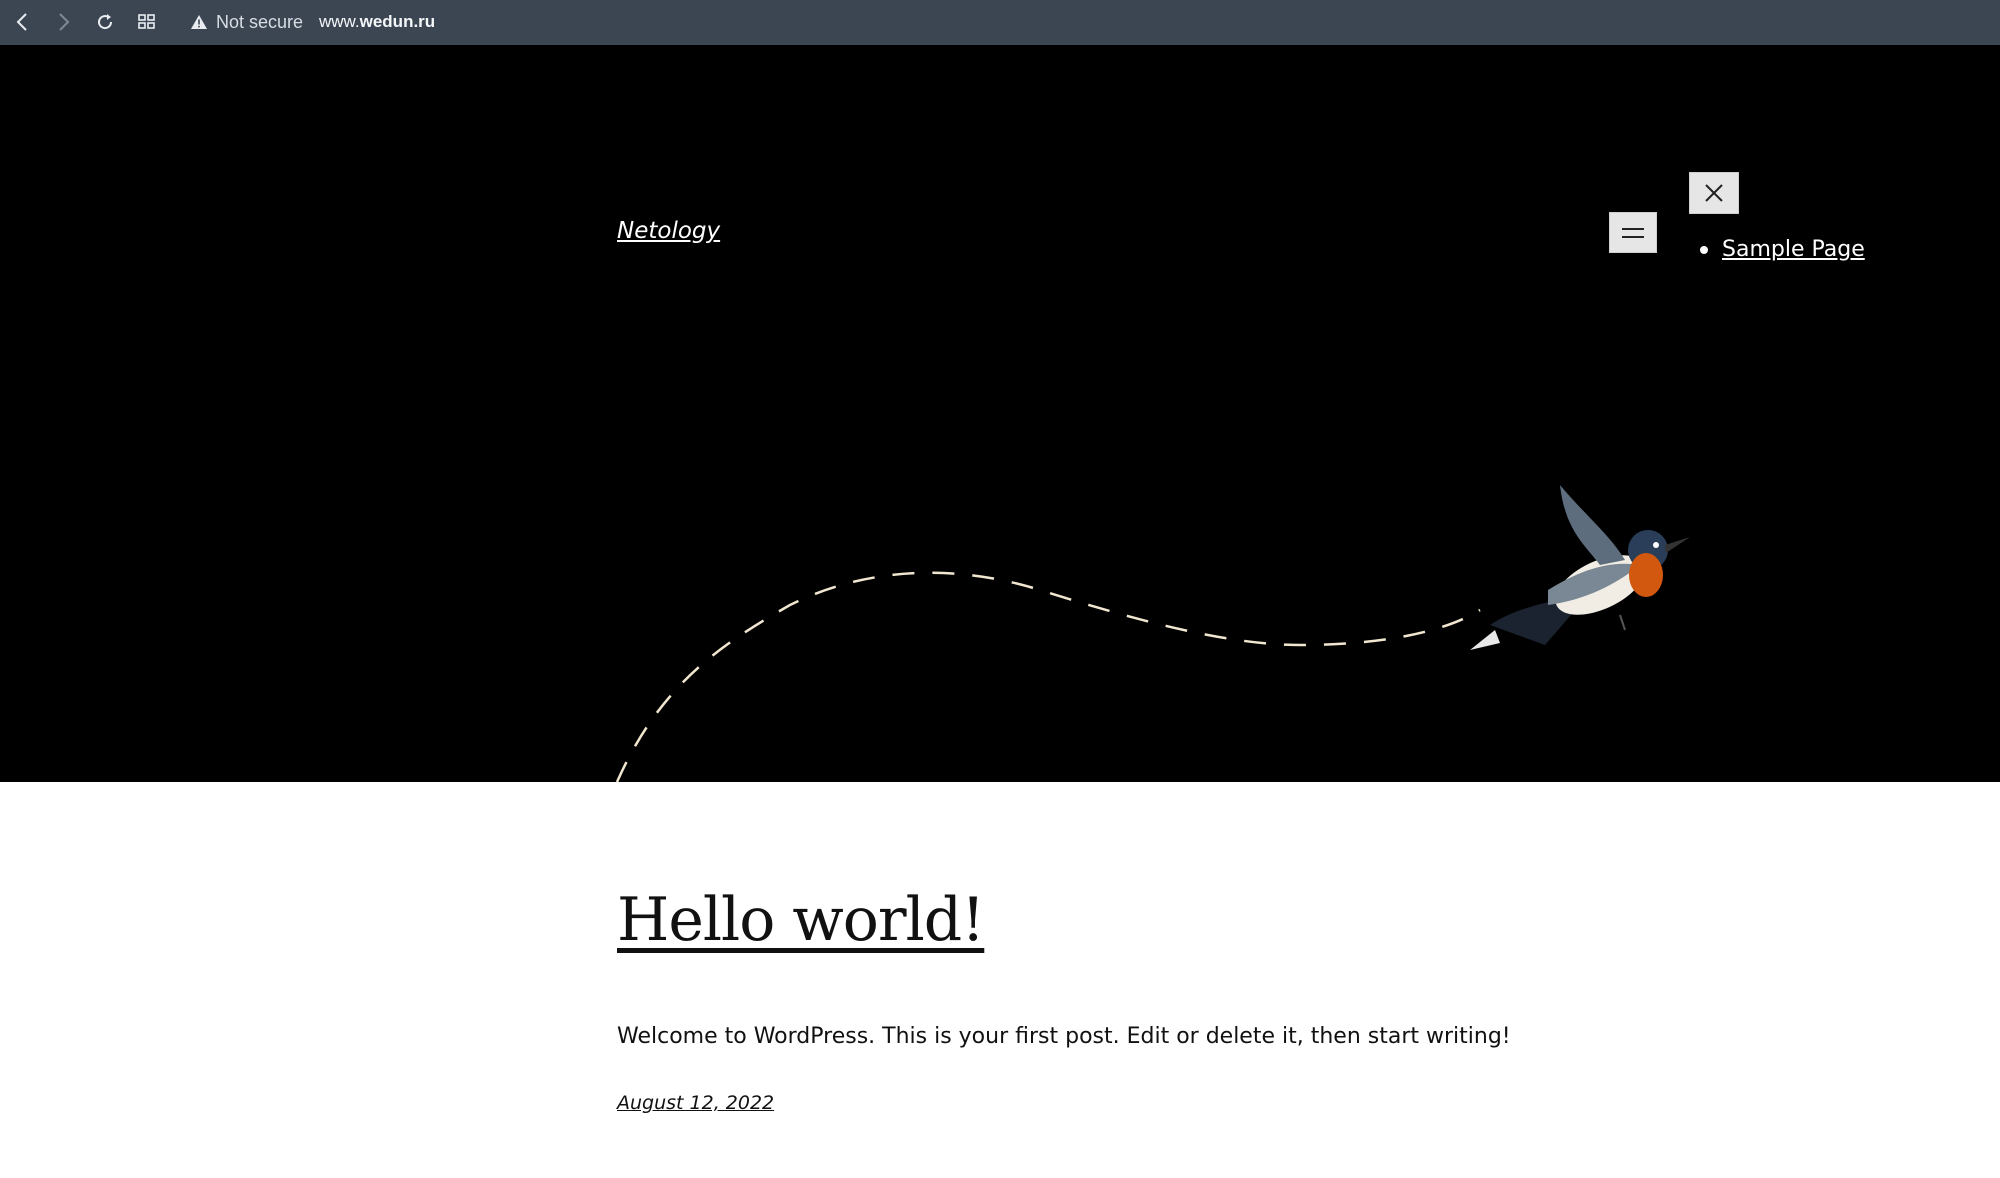  What do you see at coordinates (695, 1103) in the screenshot?
I see `post-date-link: August 12, 2022` at bounding box center [695, 1103].